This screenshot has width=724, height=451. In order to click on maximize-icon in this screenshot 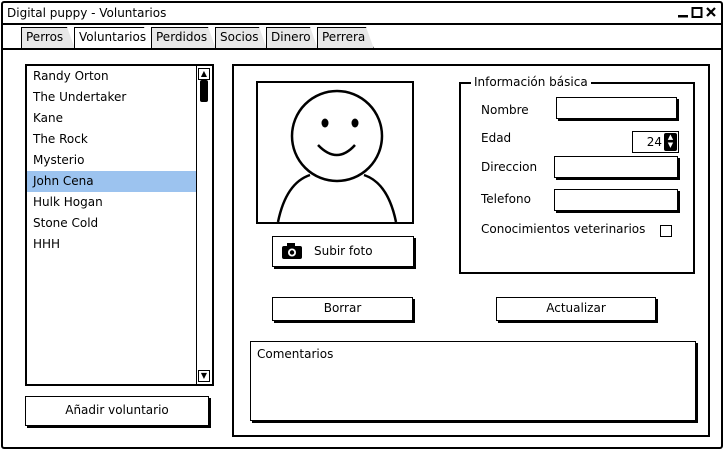, I will do `click(697, 13)`.